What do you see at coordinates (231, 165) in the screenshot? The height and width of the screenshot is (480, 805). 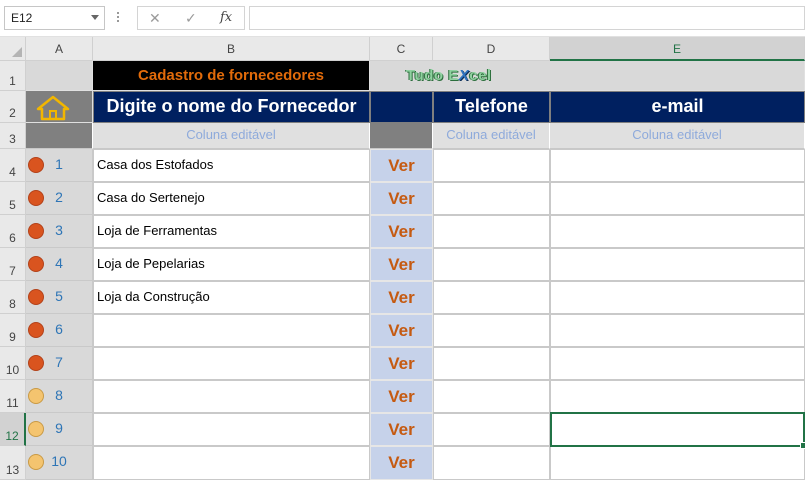 I see `supplier-name-cell: Casa dos Estofados` at bounding box center [231, 165].